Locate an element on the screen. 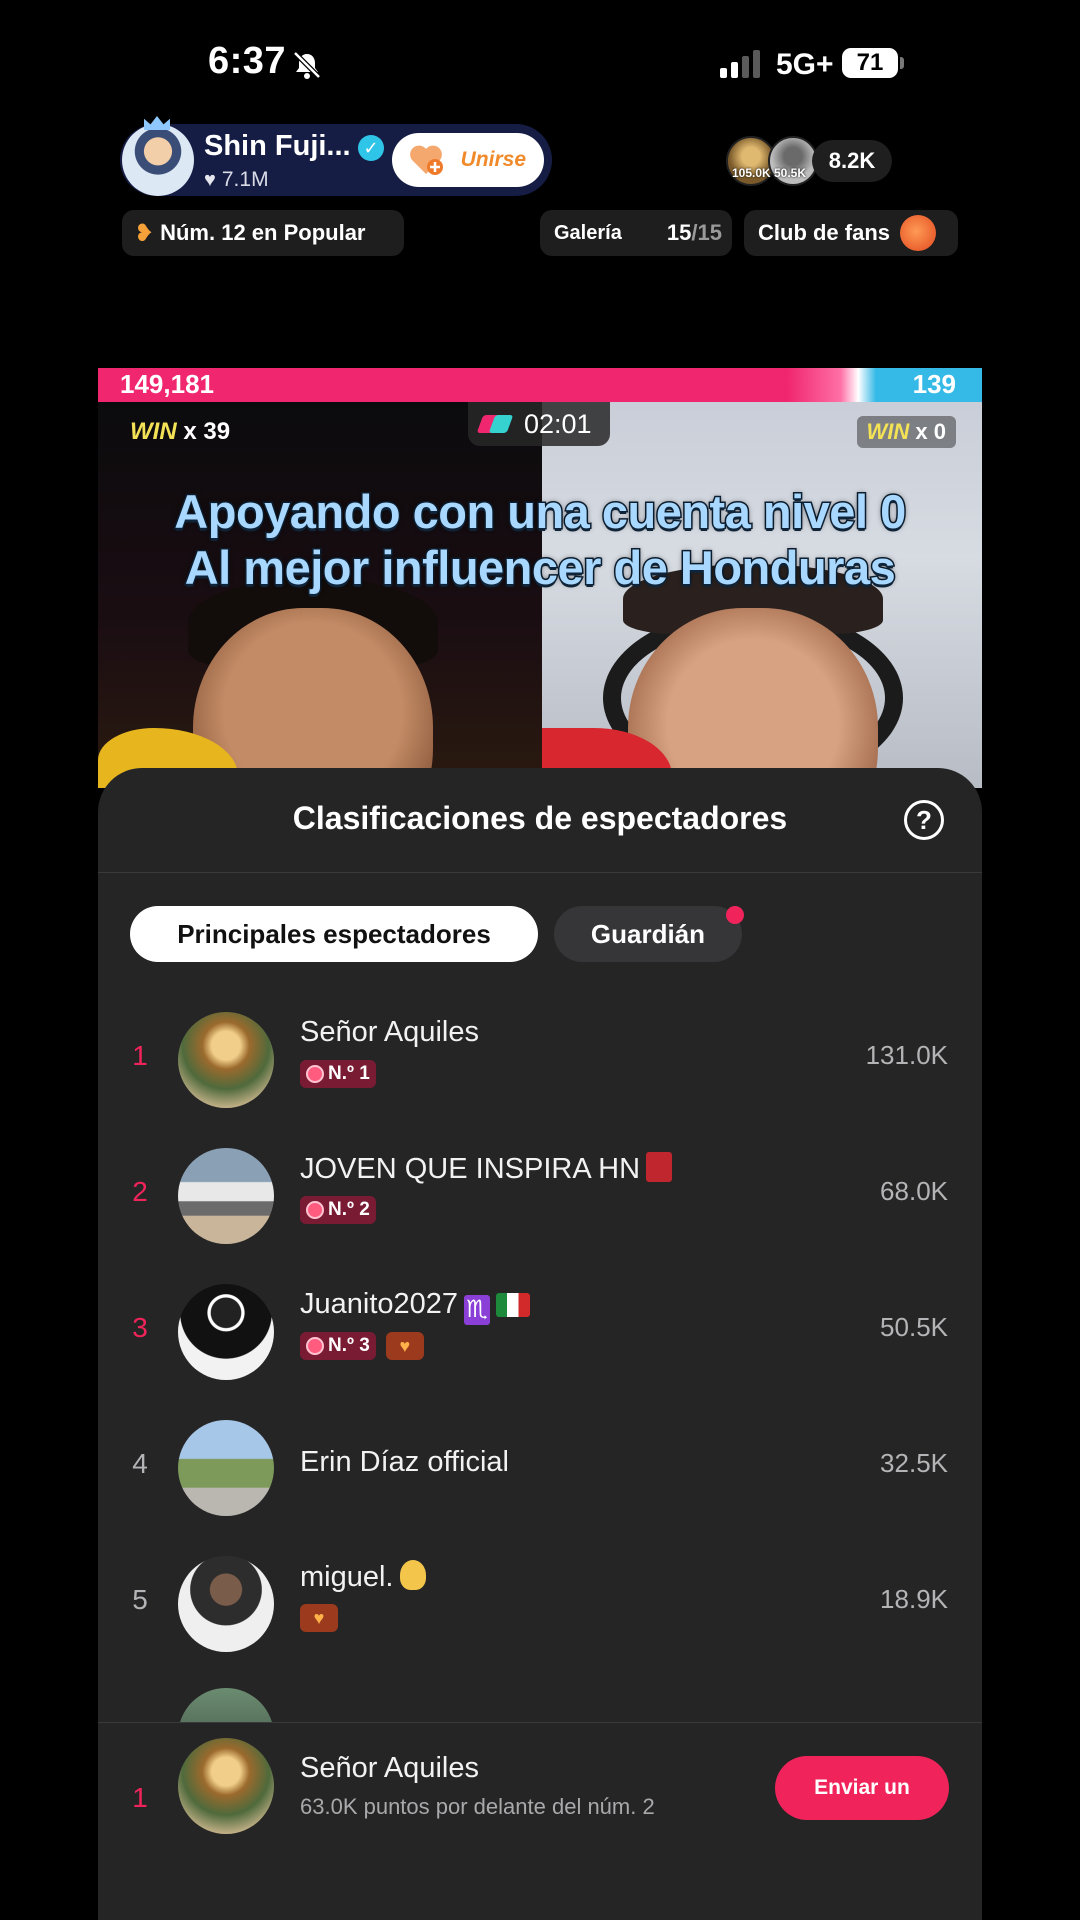 This screenshot has width=1080, height=1920. ranking-row: 2 JOVEN QUE INSPIRA HN N.º 2 68.0K is located at coordinates (540, 1196).